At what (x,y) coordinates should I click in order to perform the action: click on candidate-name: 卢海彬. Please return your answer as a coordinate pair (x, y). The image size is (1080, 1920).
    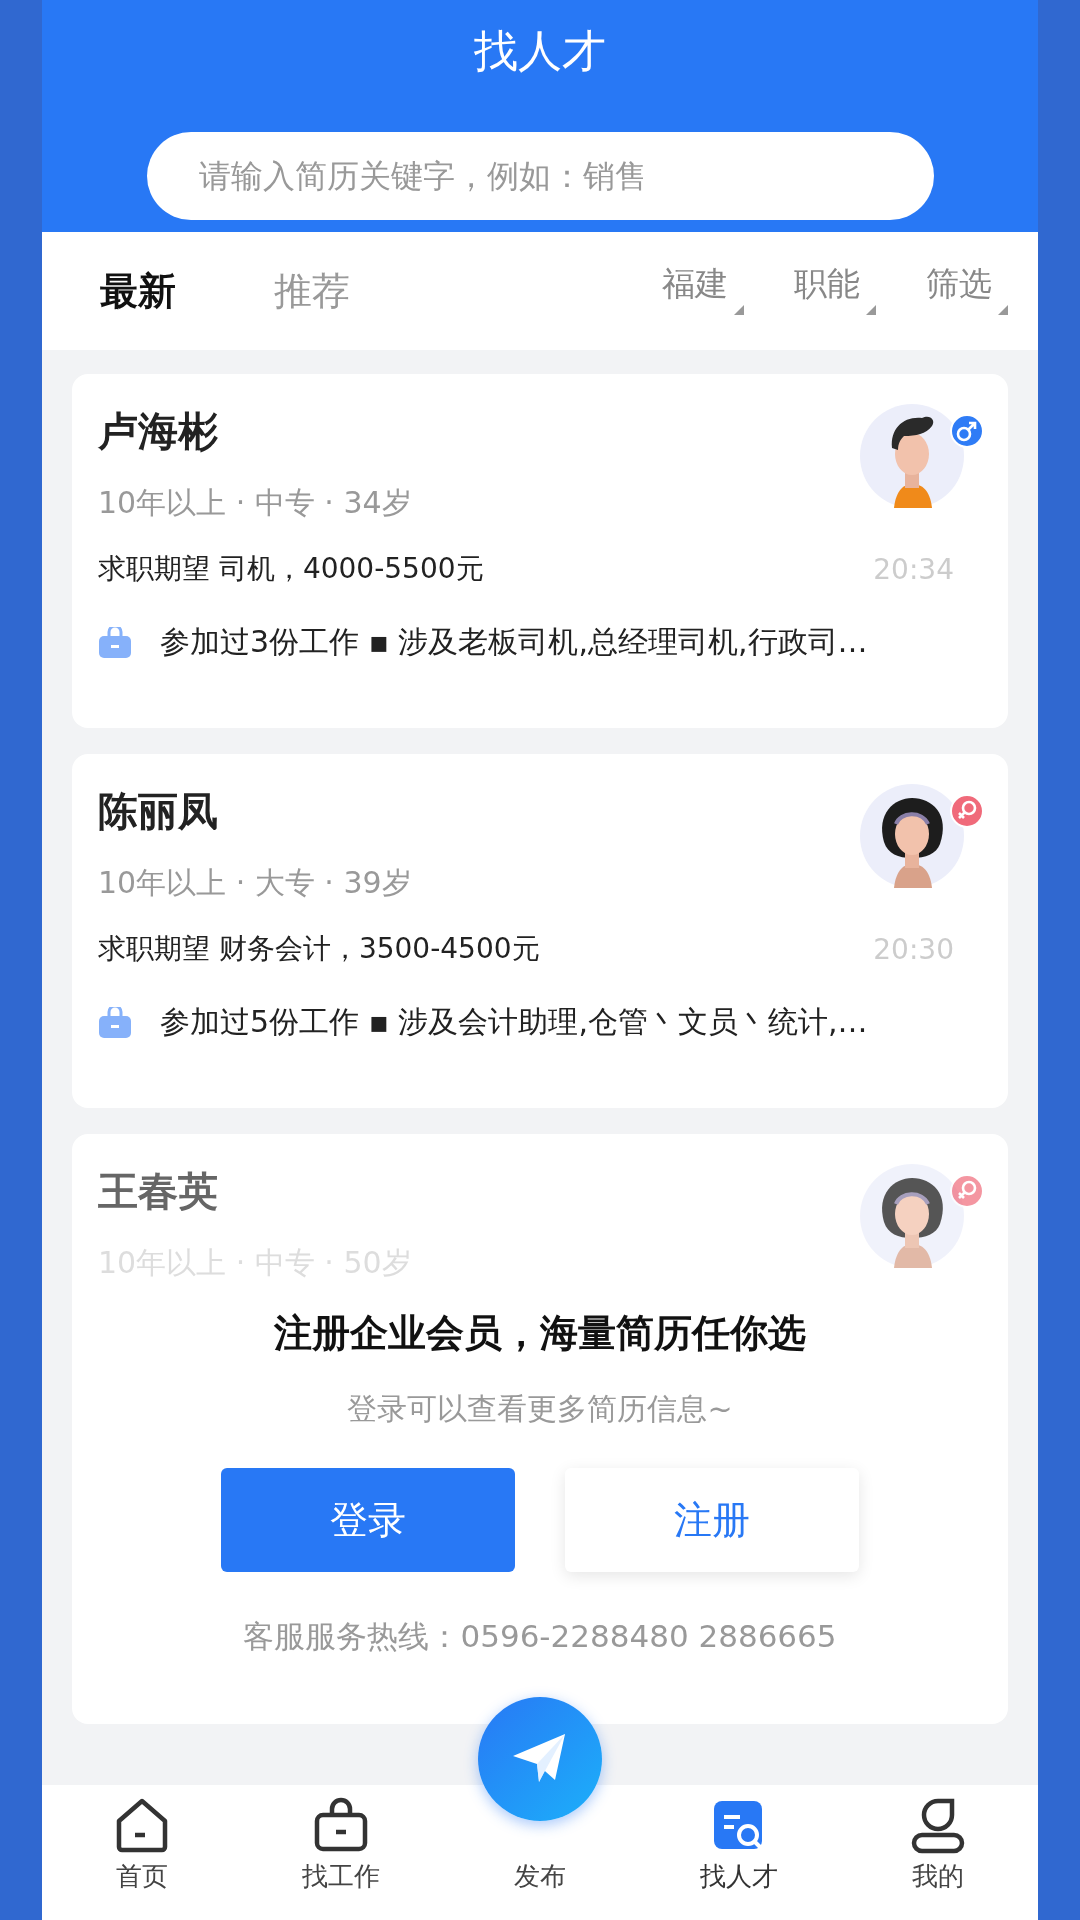
    Looking at the image, I should click on (158, 431).